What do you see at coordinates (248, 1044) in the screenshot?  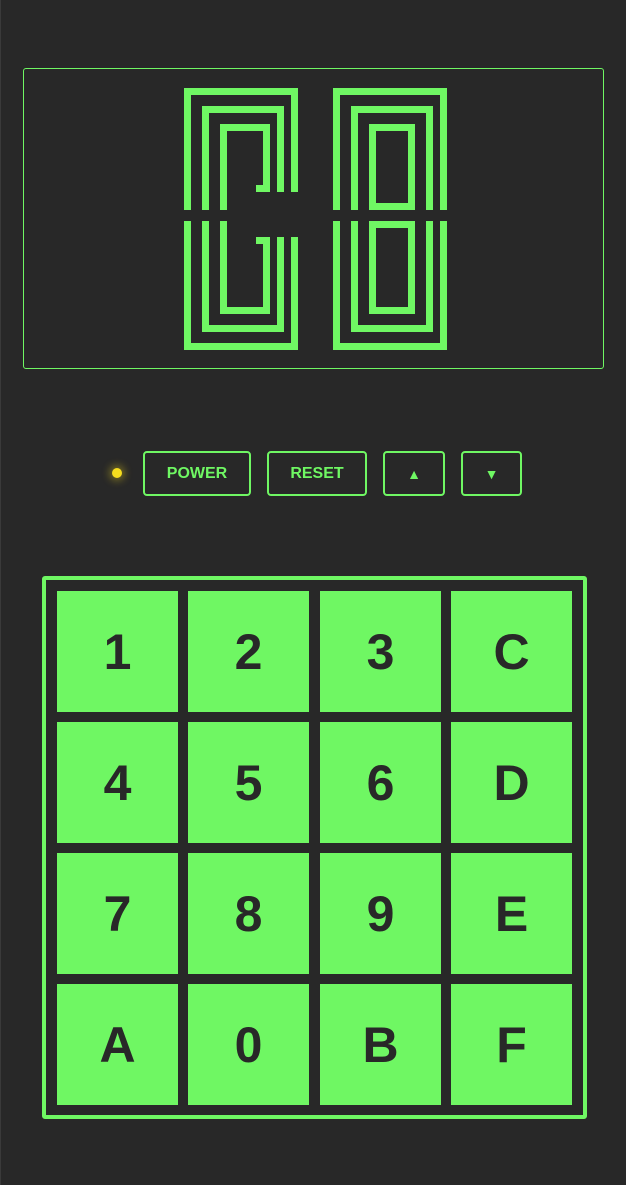 I see `key-0: 0` at bounding box center [248, 1044].